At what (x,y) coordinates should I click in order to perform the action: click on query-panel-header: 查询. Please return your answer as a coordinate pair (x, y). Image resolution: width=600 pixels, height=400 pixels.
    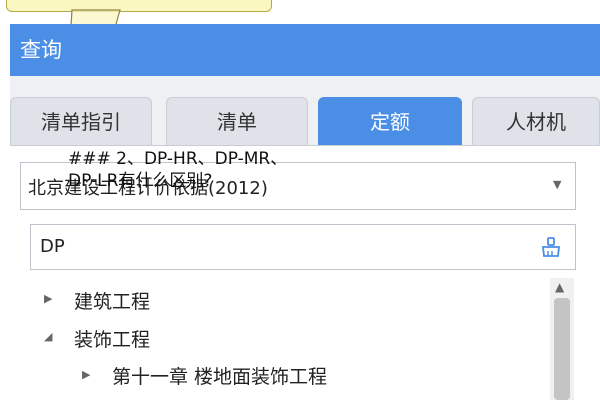
    Looking at the image, I should click on (305, 50).